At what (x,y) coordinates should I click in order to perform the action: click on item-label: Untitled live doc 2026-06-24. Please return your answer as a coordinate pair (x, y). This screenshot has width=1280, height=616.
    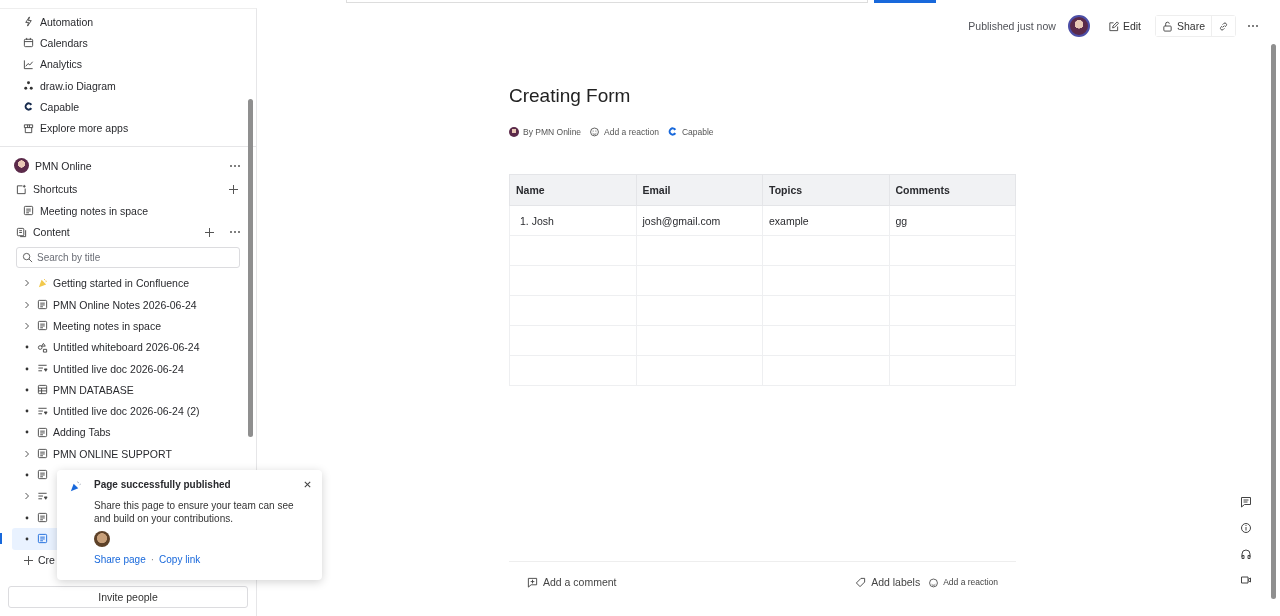
    Looking at the image, I should click on (118, 368).